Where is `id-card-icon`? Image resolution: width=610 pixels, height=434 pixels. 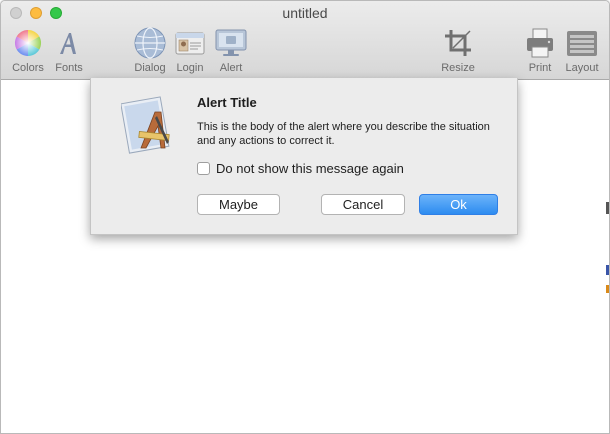
id-card-icon is located at coordinates (190, 43).